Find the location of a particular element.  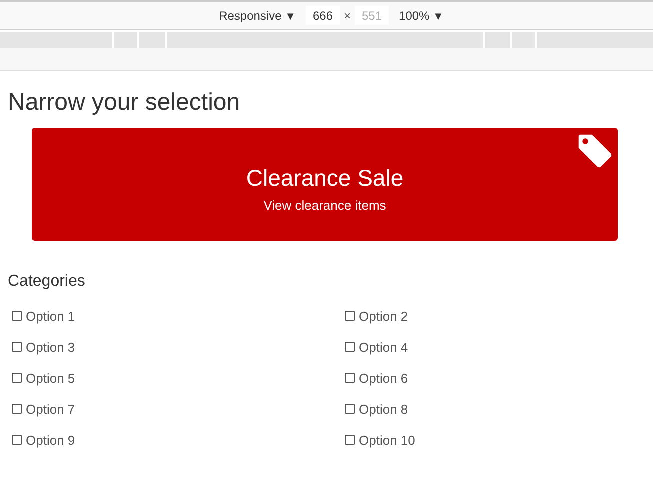

categories-heading: Categories is located at coordinates (47, 282).